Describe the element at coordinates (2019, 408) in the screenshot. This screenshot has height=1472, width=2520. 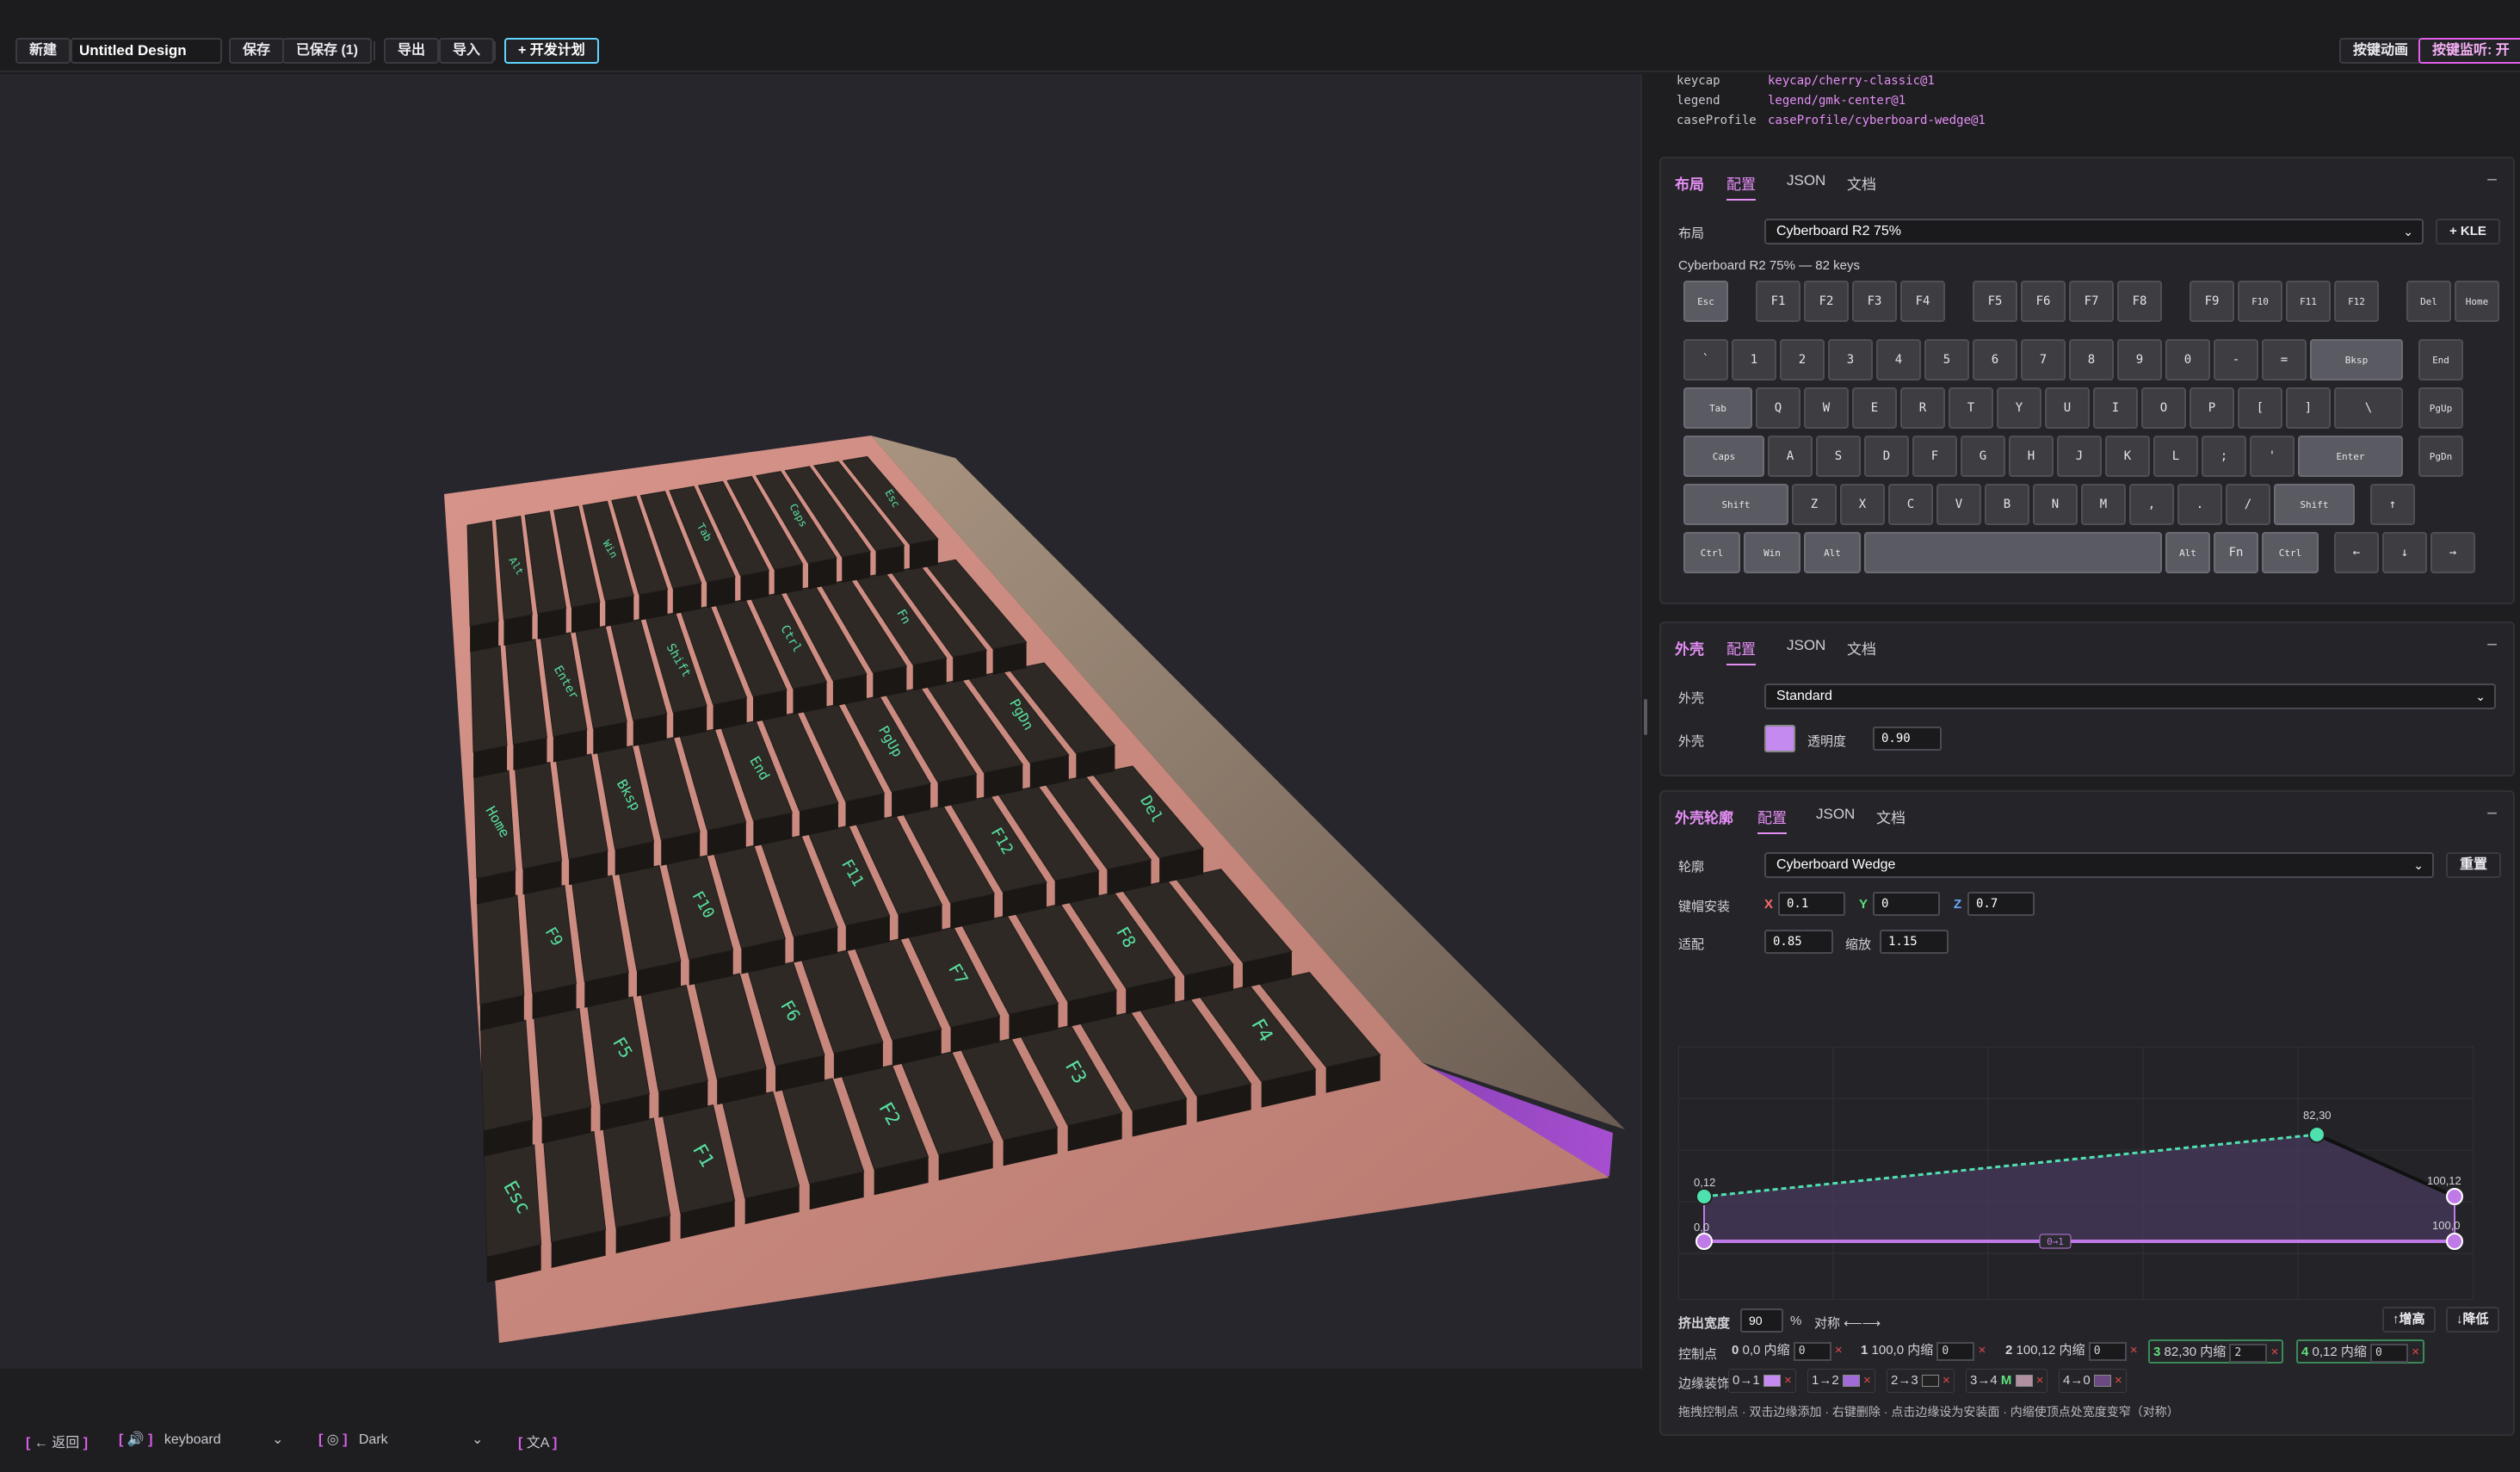
I see `layout-key-y: Y` at that location.